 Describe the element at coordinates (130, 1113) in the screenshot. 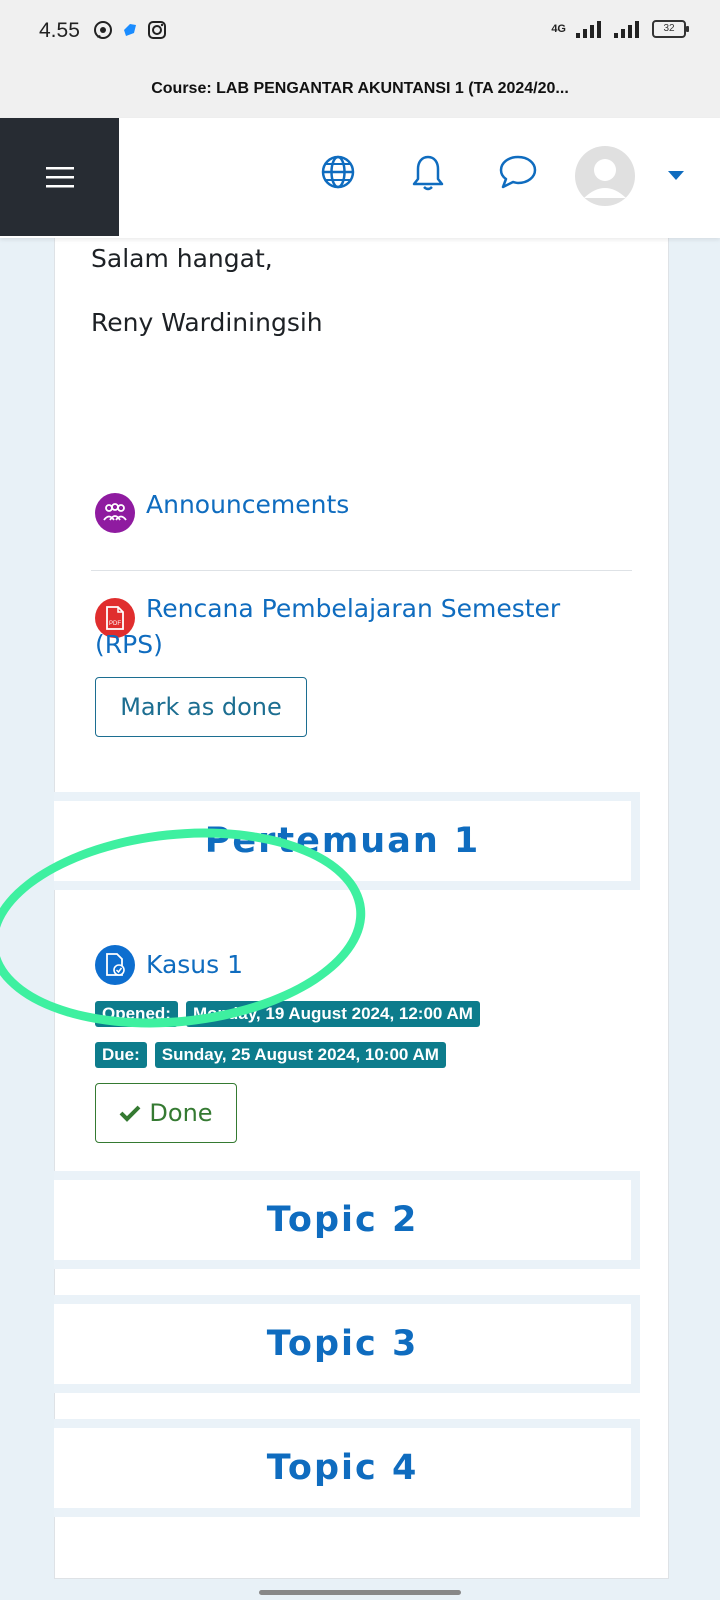

I see `check-icon` at that location.